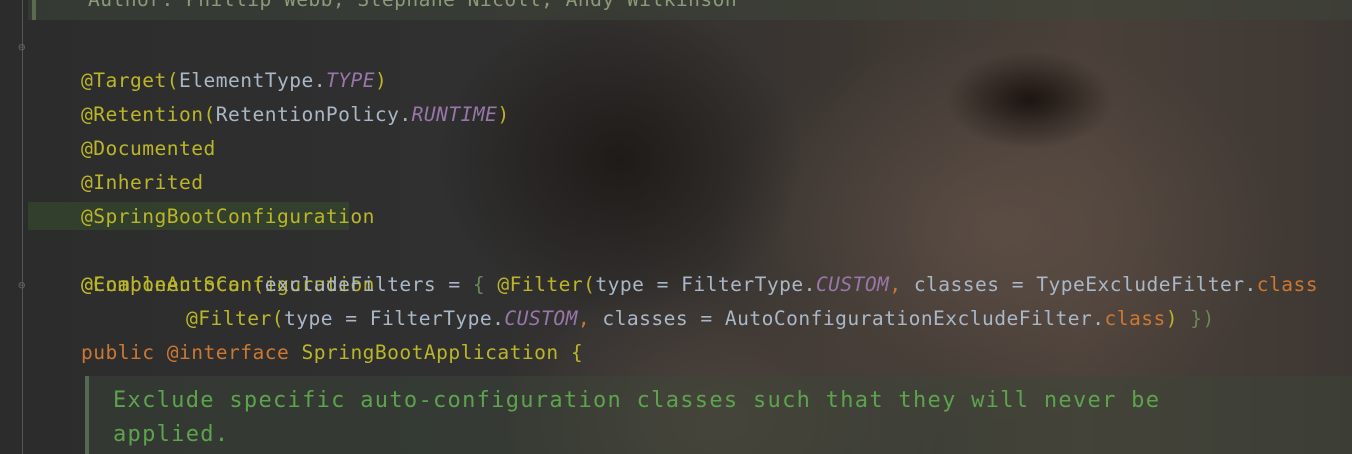 This screenshot has width=1352, height=454. What do you see at coordinates (142, 182) in the screenshot?
I see `annotation: @Inherited` at bounding box center [142, 182].